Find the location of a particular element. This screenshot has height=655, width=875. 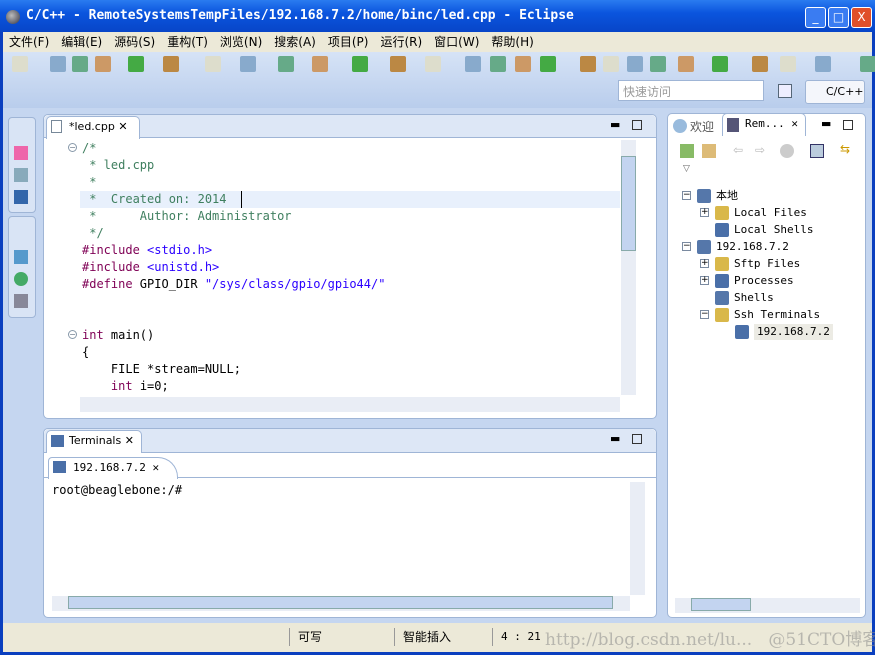

tree-item: Local Files is located at coordinates (770, 213).